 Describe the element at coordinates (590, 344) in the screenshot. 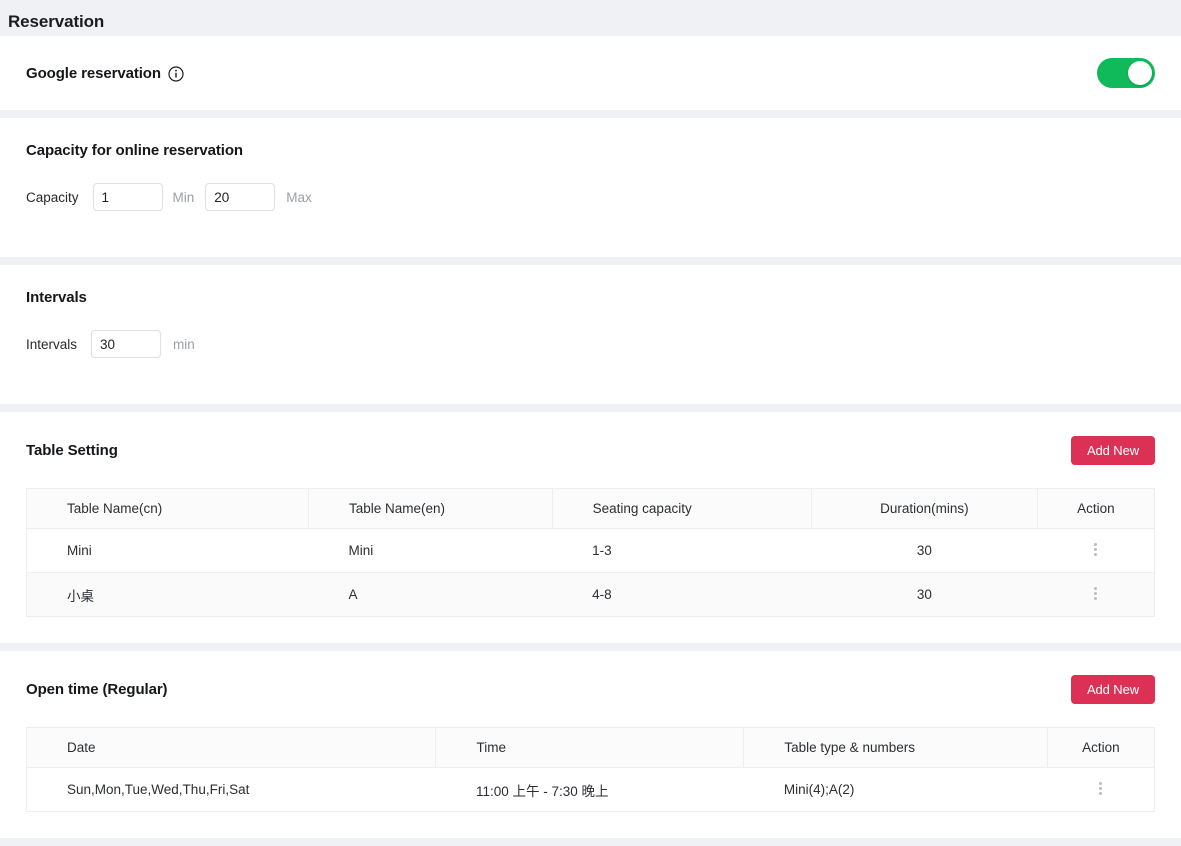

I see `intervals-field-row: Intervals min` at that location.